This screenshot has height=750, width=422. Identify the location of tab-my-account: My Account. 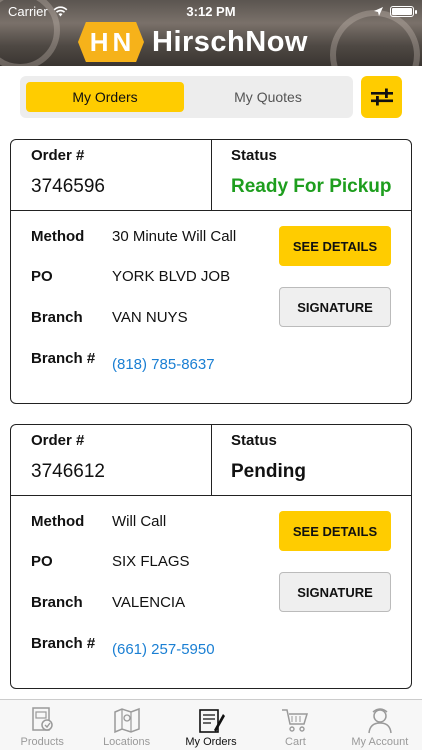
(380, 725).